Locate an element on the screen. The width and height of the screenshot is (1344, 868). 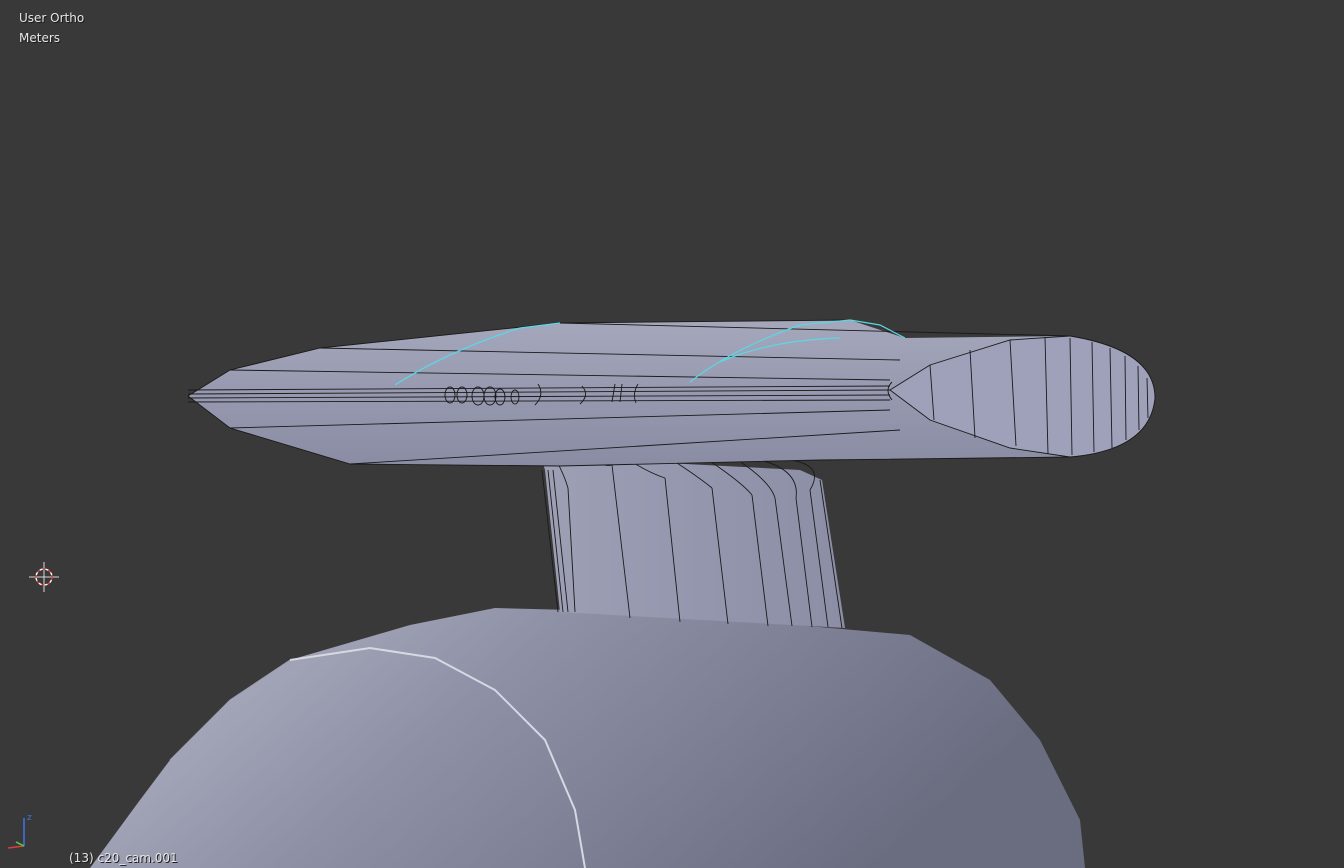
object-info-label: (13) c20_cam.001 is located at coordinates (123, 858).